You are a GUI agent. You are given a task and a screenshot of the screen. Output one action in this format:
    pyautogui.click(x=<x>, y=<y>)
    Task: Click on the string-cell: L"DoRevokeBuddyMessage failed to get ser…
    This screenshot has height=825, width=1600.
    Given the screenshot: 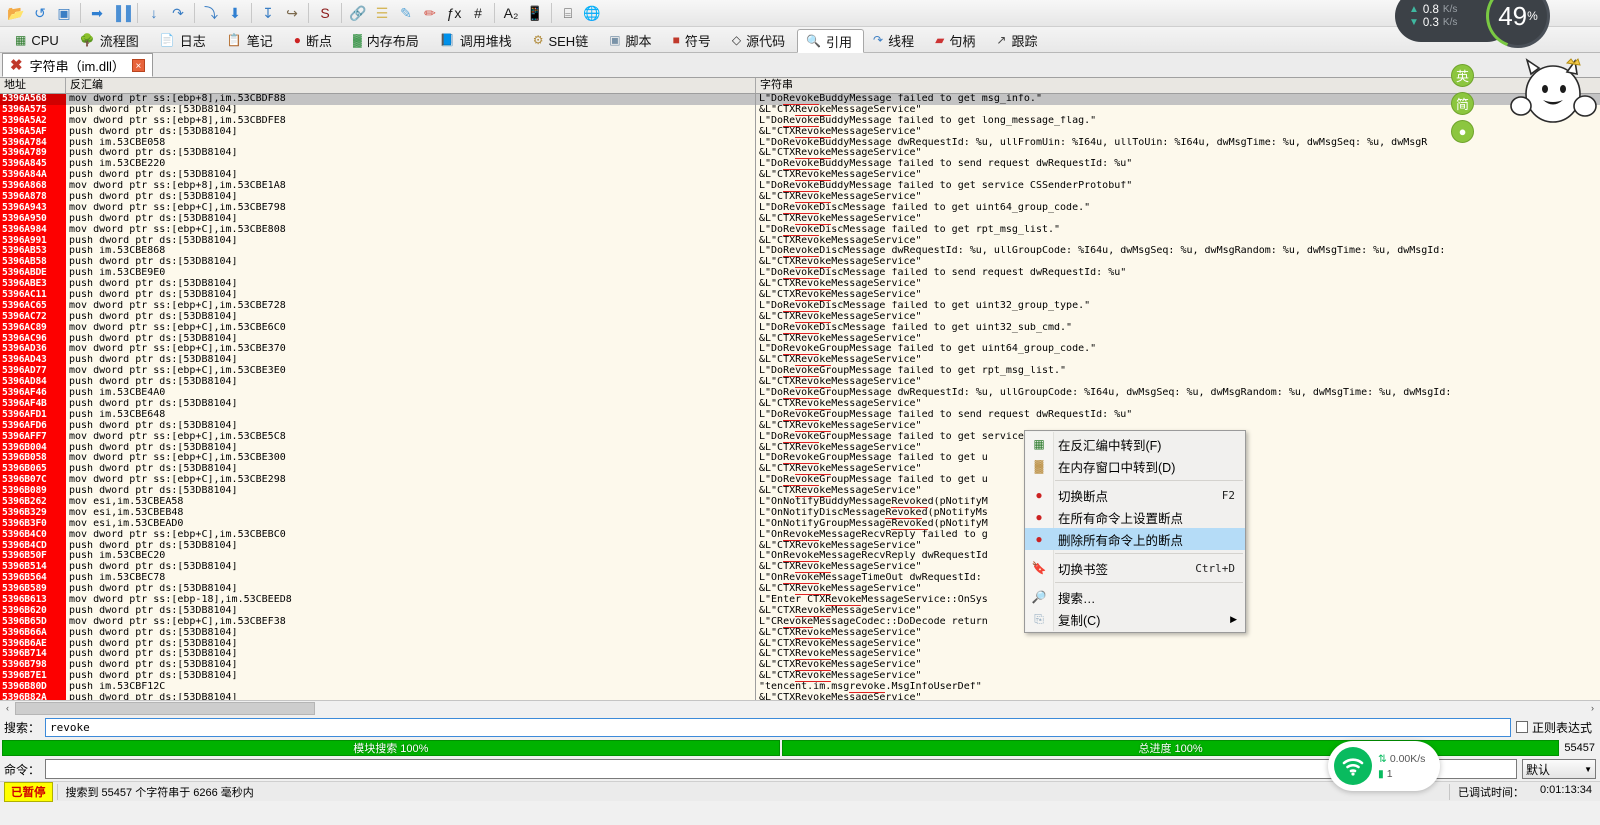 What is the action you would take?
    pyautogui.click(x=1178, y=187)
    